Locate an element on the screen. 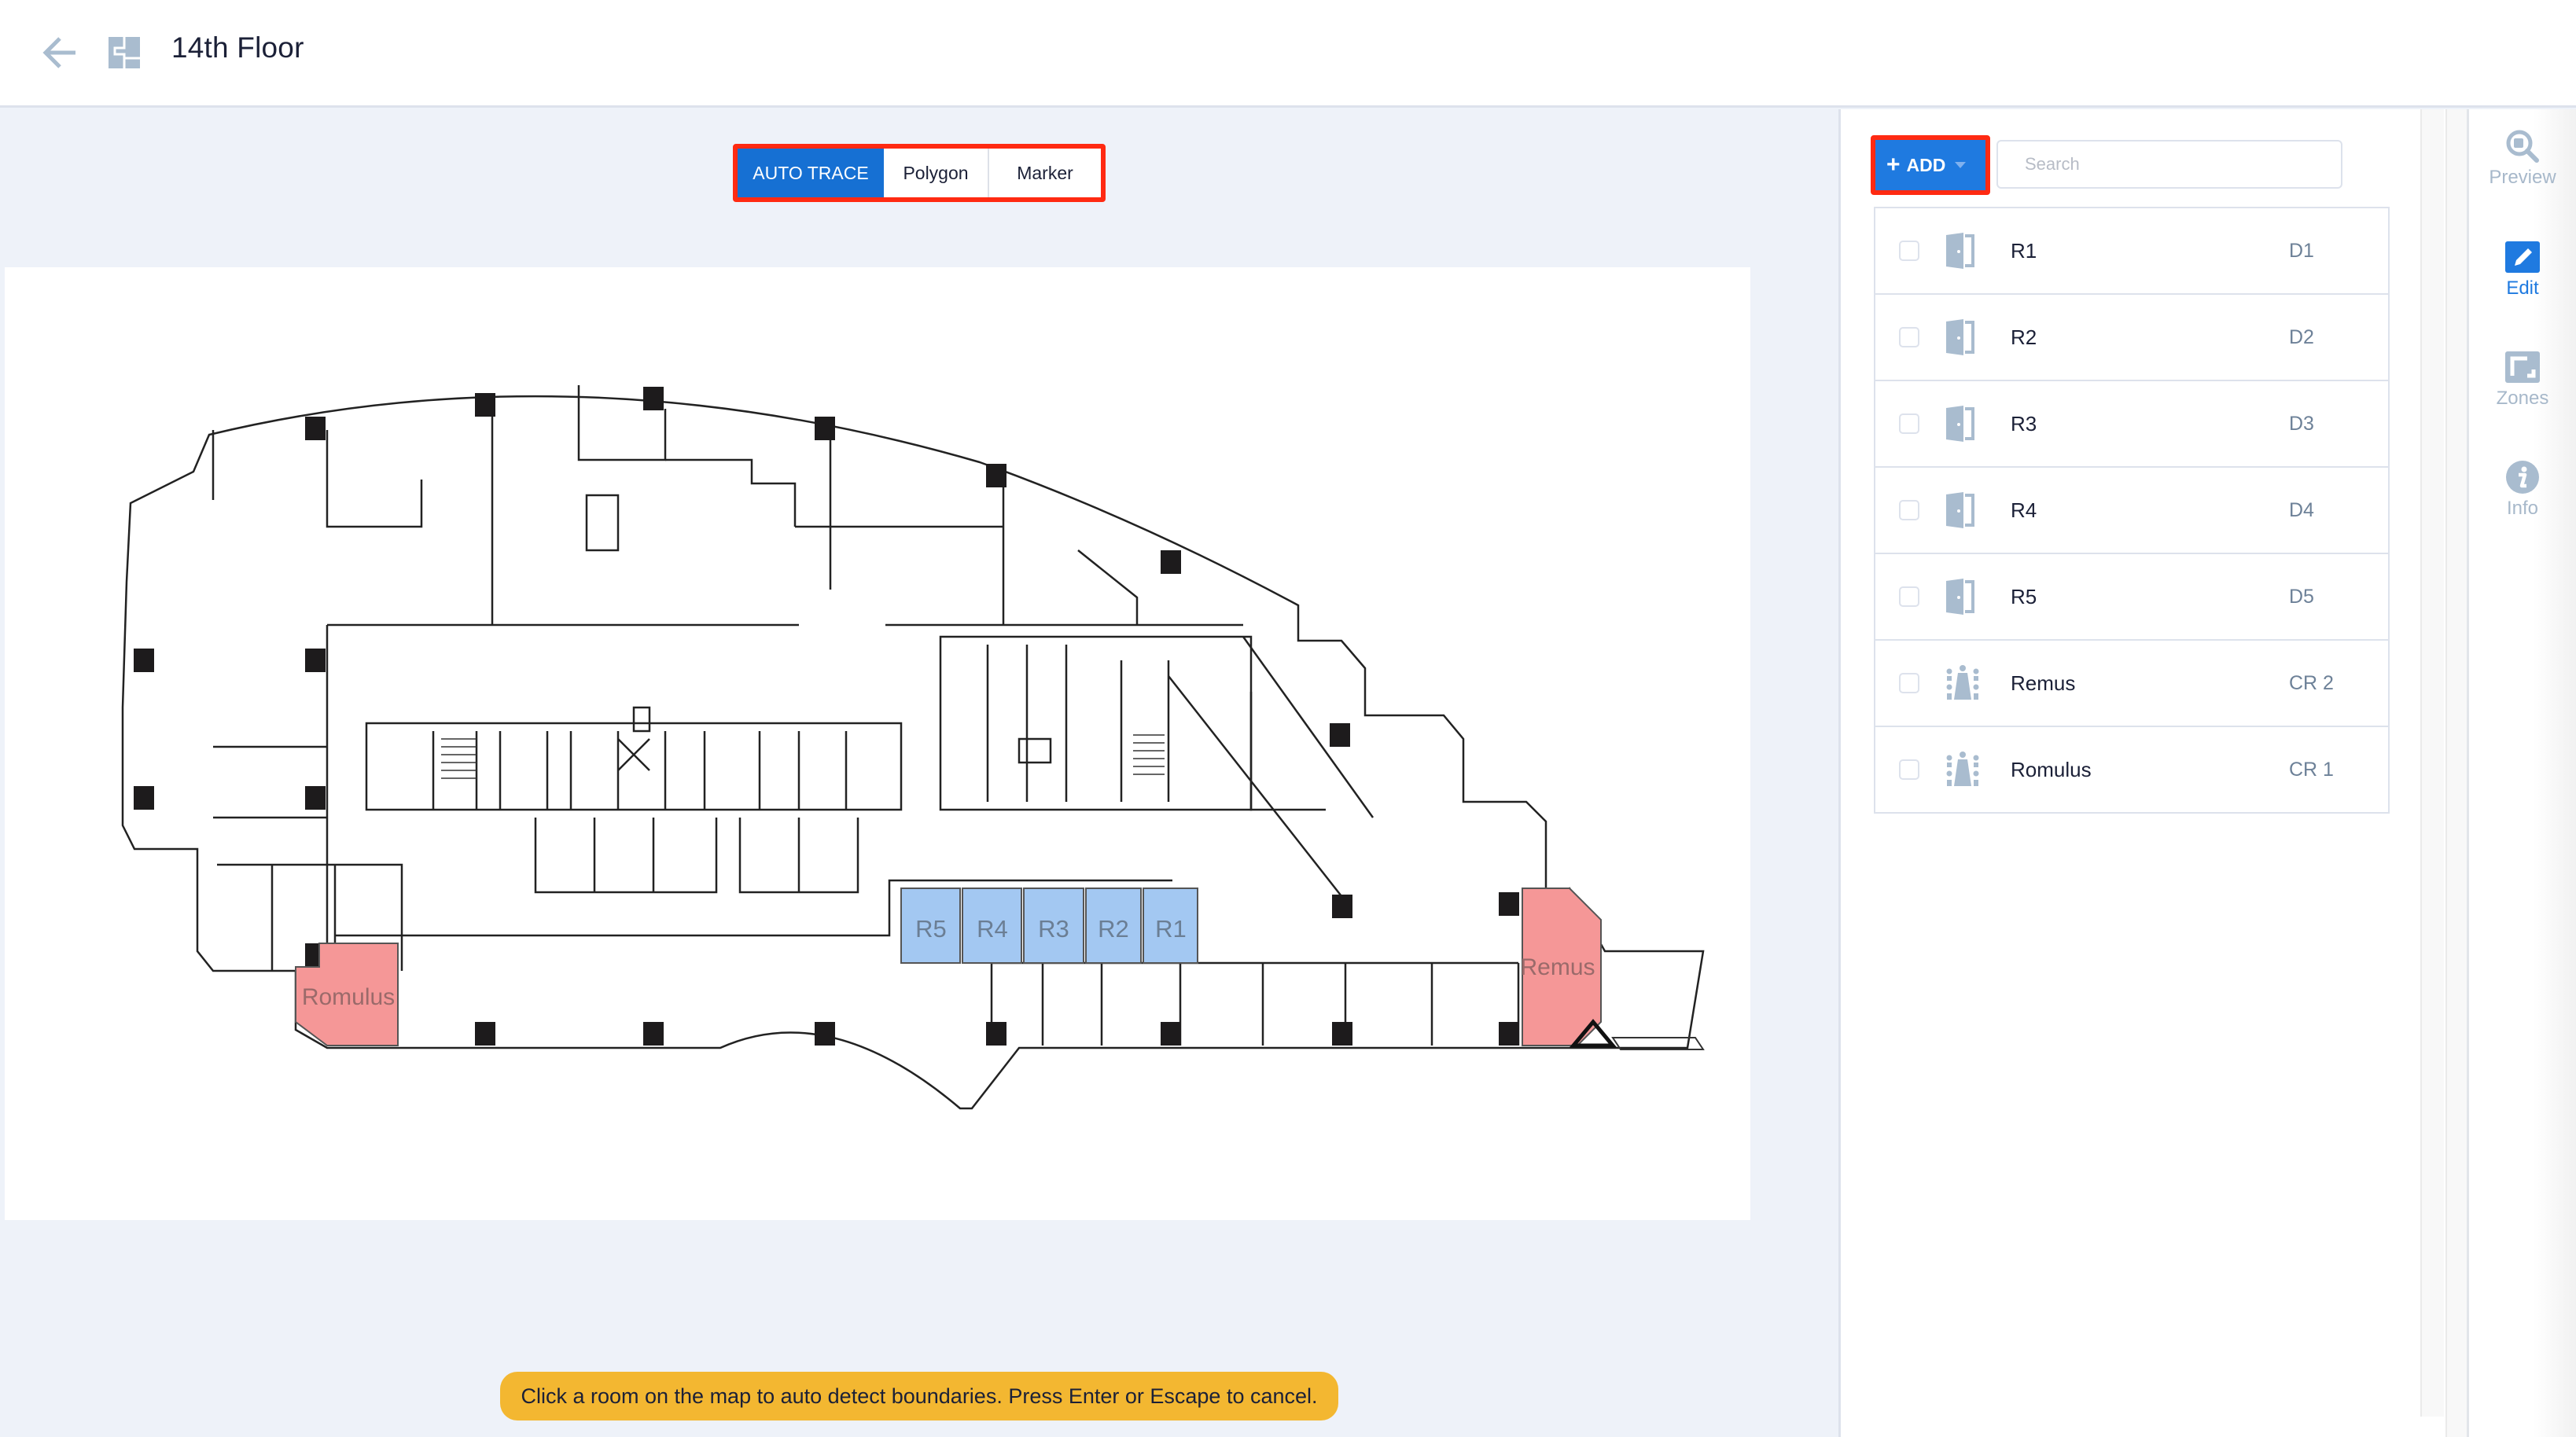 The height and width of the screenshot is (1437, 2576). map-room-label: R3 is located at coordinates (1053, 929).